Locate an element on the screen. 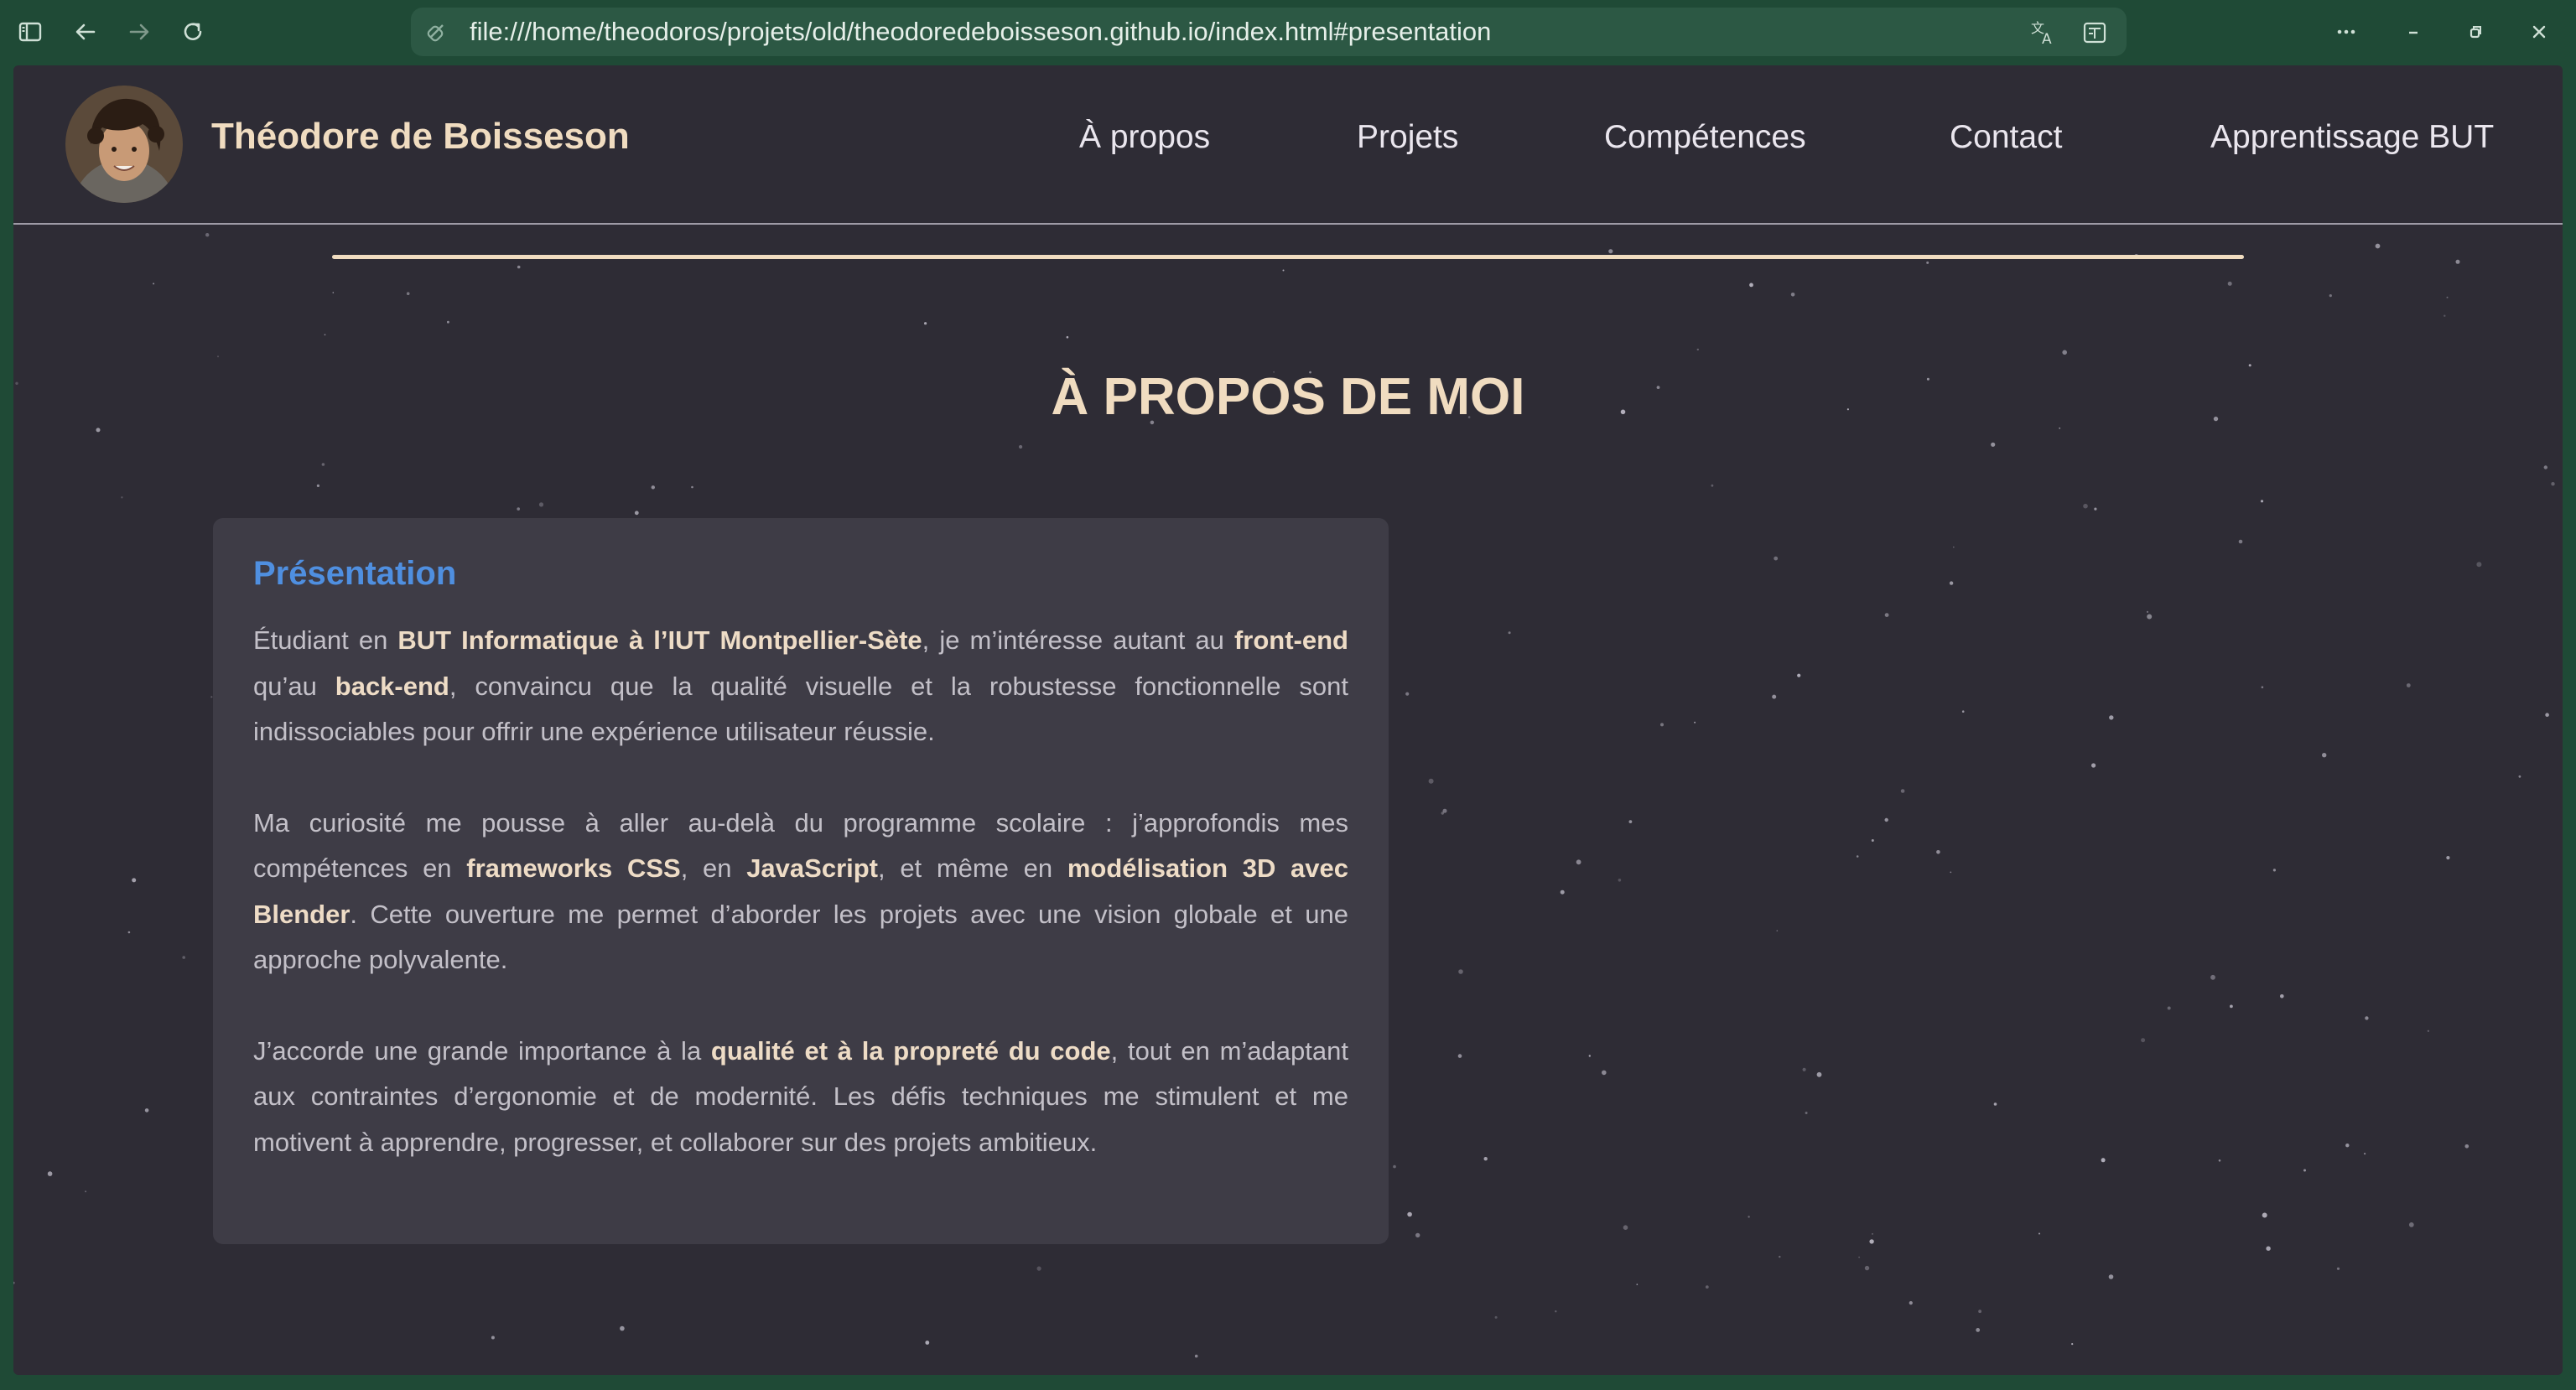 The image size is (2576, 1390). site-name: Théodore de Boisseson is located at coordinates (420, 137).